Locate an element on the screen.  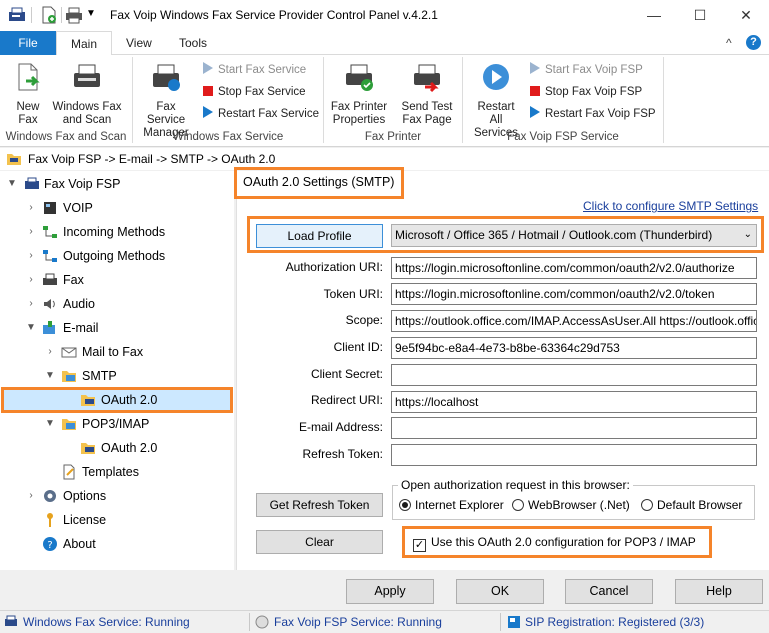
new-document-icon is located at coordinates (49, 15).